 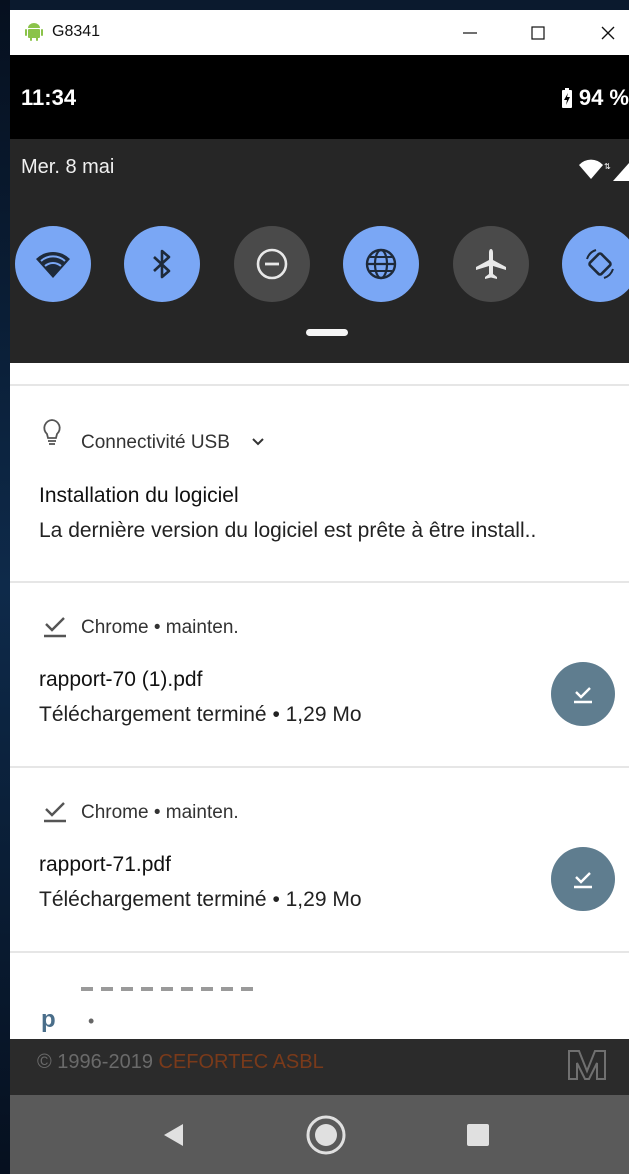 I want to click on do-not-disturb-icon, so click(x=272, y=264).